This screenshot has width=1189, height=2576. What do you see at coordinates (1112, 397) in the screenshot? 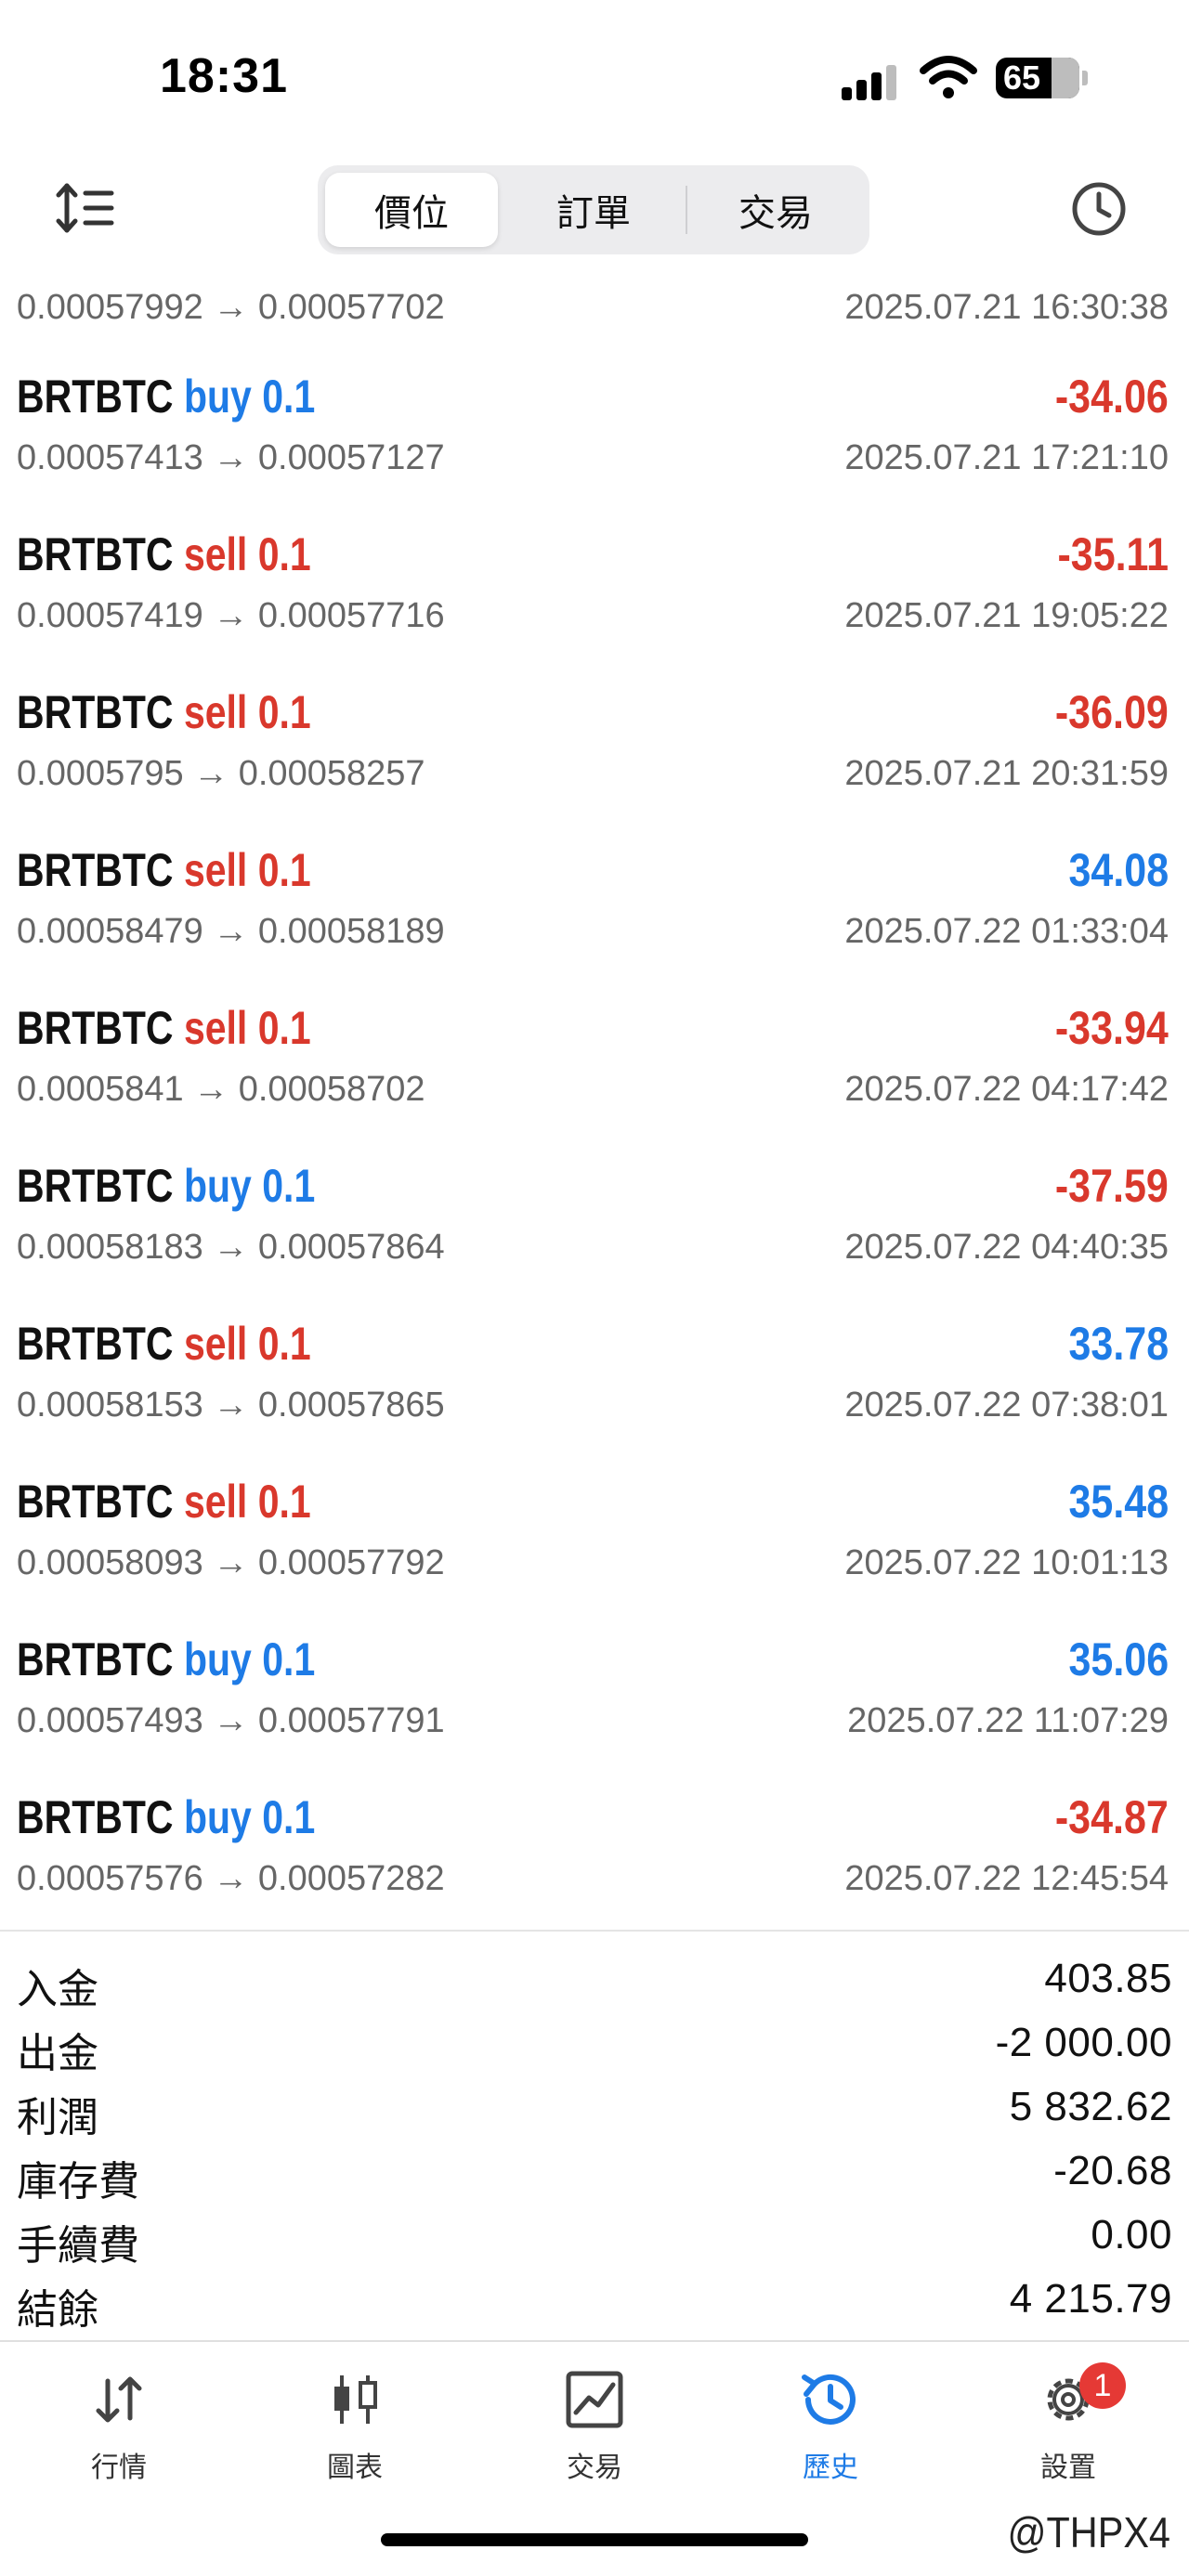
I see `trade-profit: -34.06` at bounding box center [1112, 397].